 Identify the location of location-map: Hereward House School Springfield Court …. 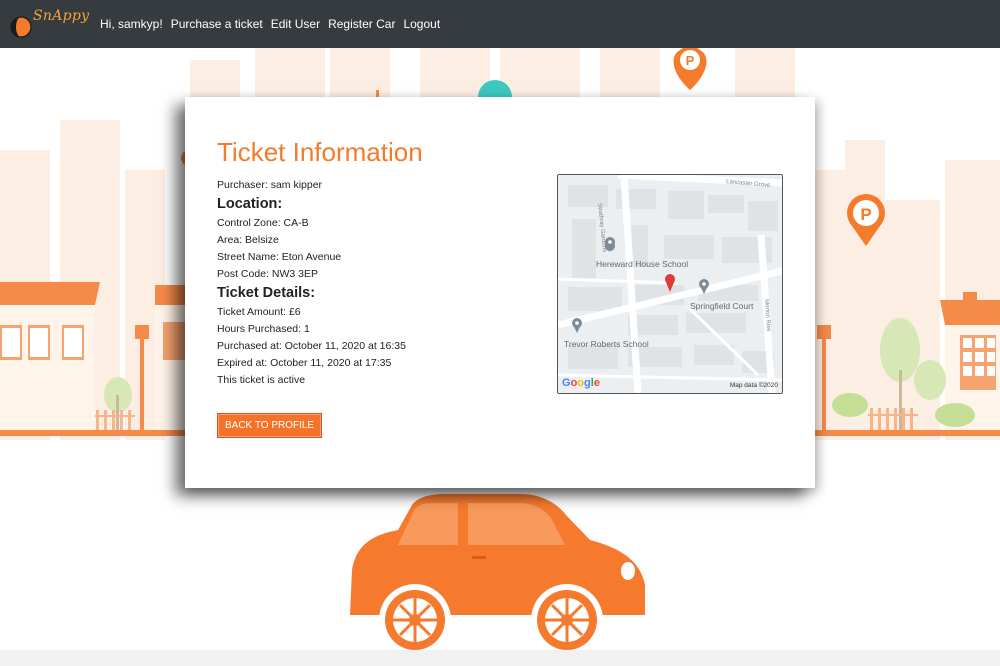
(670, 284).